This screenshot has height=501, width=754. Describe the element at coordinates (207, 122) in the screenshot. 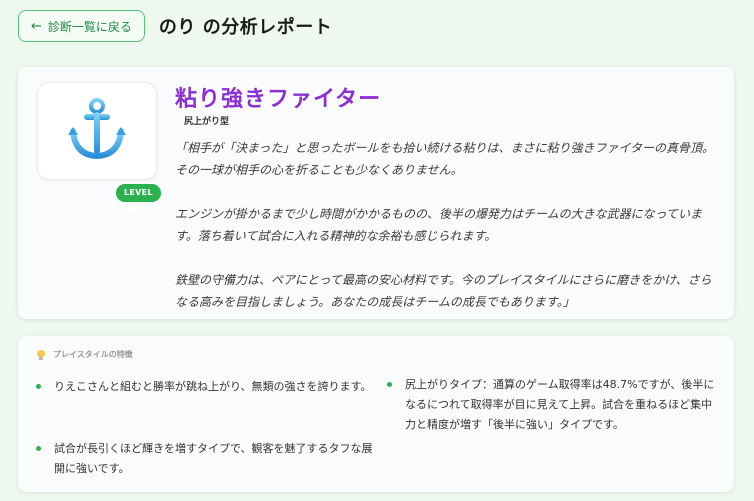

I see `subtype-label: 尻上がり型` at that location.